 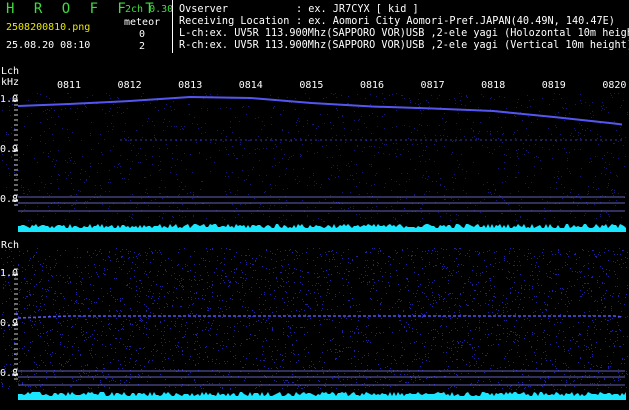 I want to click on noise-floor-rch, so click(x=322, y=396).